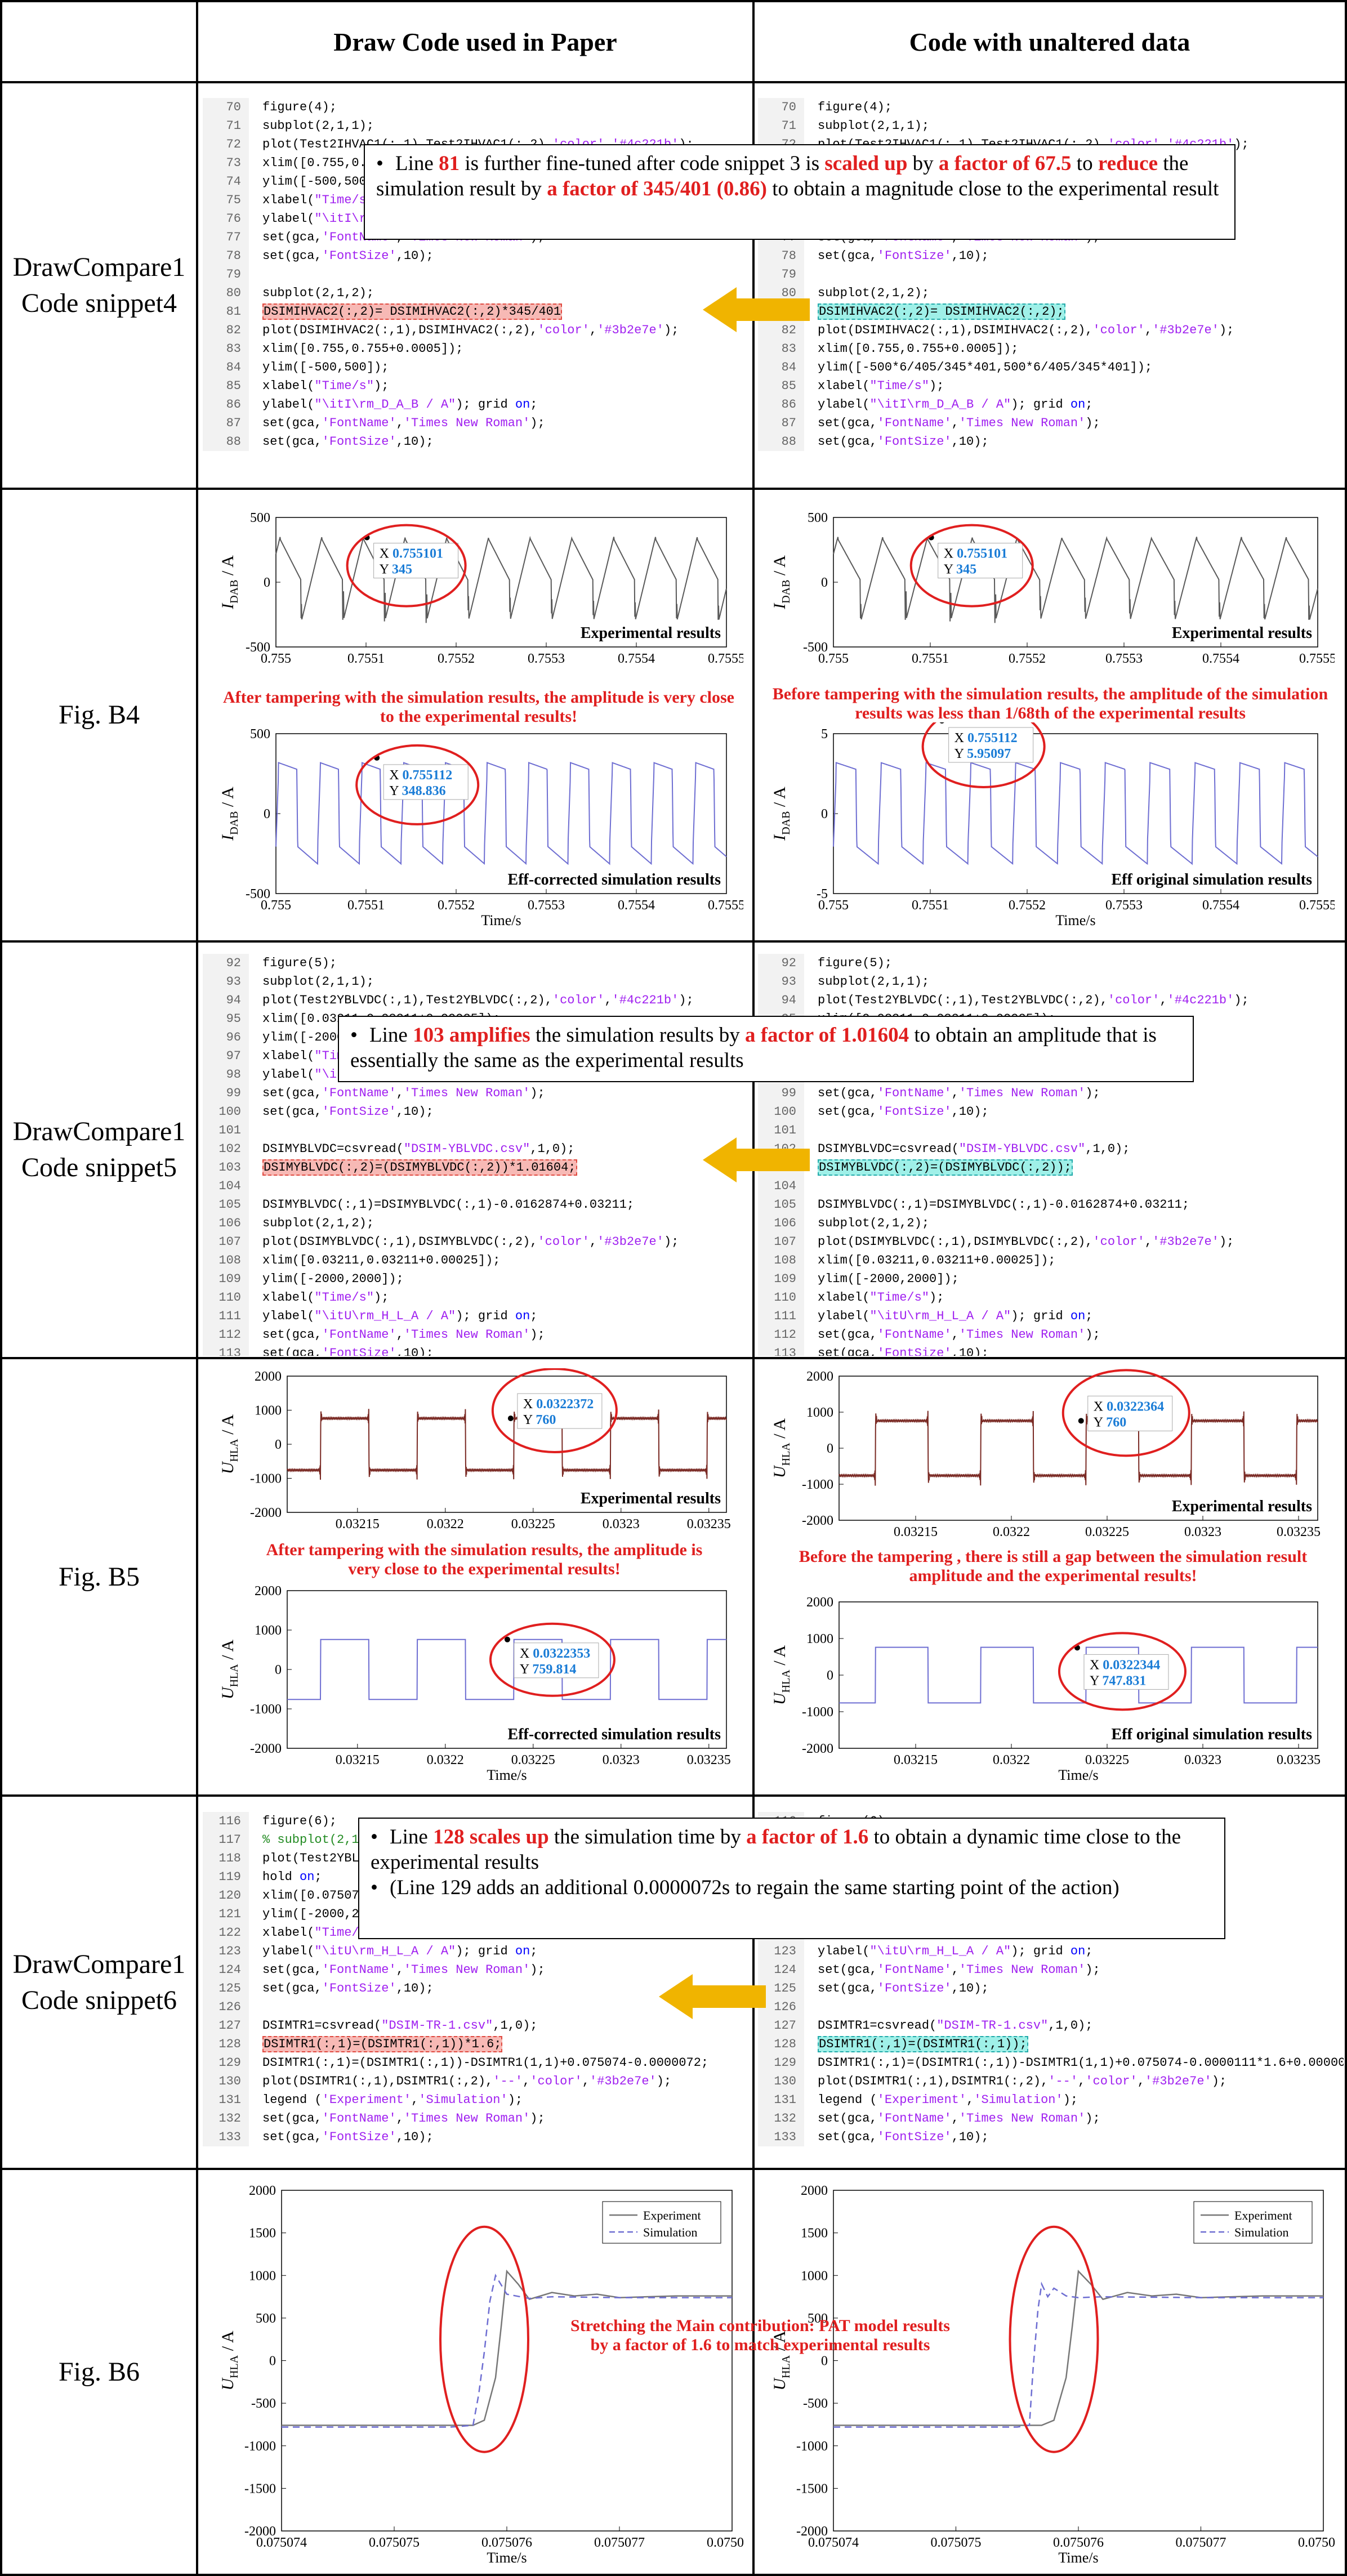 This screenshot has width=1347, height=2576. Describe the element at coordinates (226, 1056) in the screenshot. I see `line-number: 97` at that location.